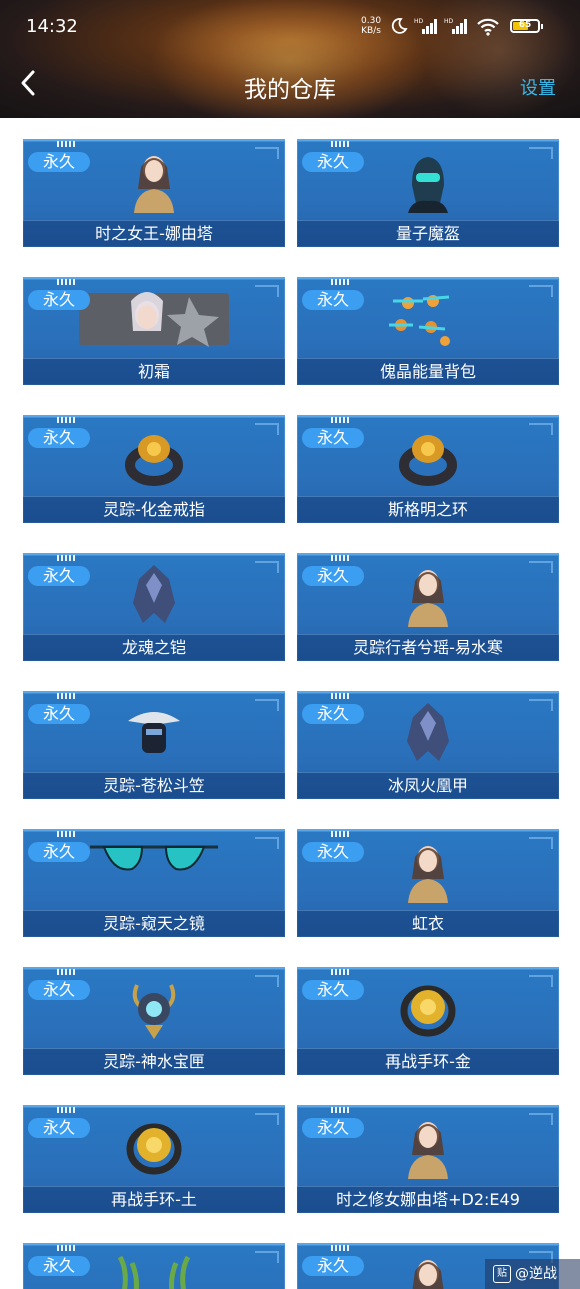  Describe the element at coordinates (154, 371) in the screenshot. I see `item-name: 初霜` at that location.